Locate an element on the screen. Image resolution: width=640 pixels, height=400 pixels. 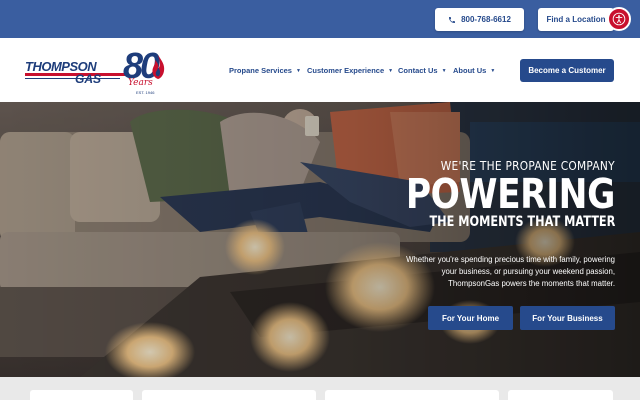
phone-number: 800-768-6612 is located at coordinates (486, 19).